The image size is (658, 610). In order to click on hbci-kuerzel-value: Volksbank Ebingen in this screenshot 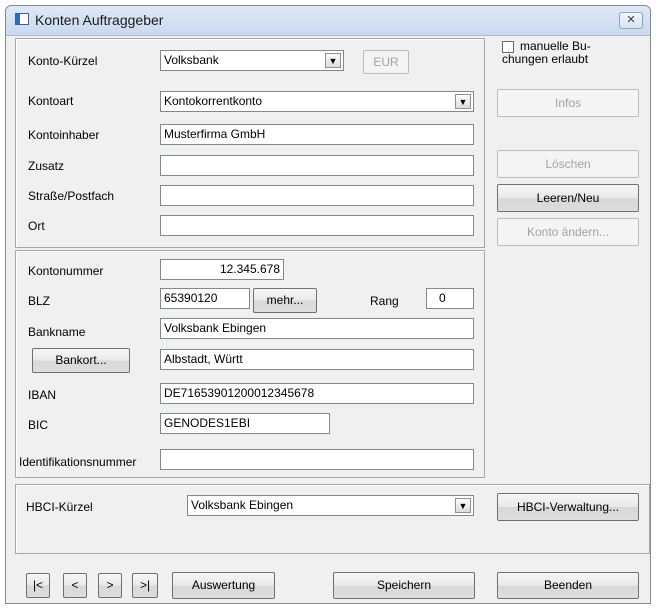, I will do `click(242, 505)`.